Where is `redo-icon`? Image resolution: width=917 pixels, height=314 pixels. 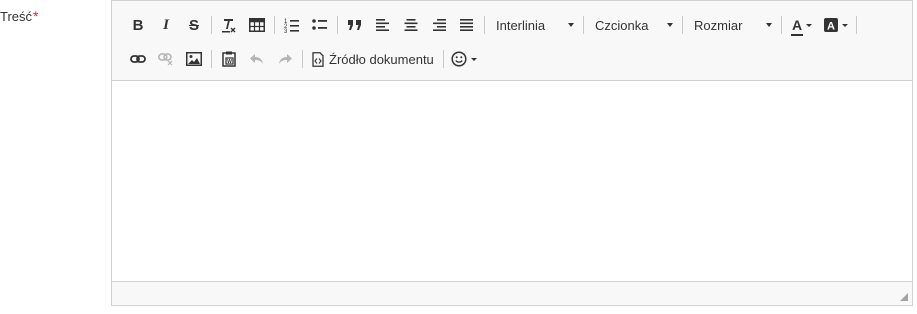
redo-icon is located at coordinates (285, 59).